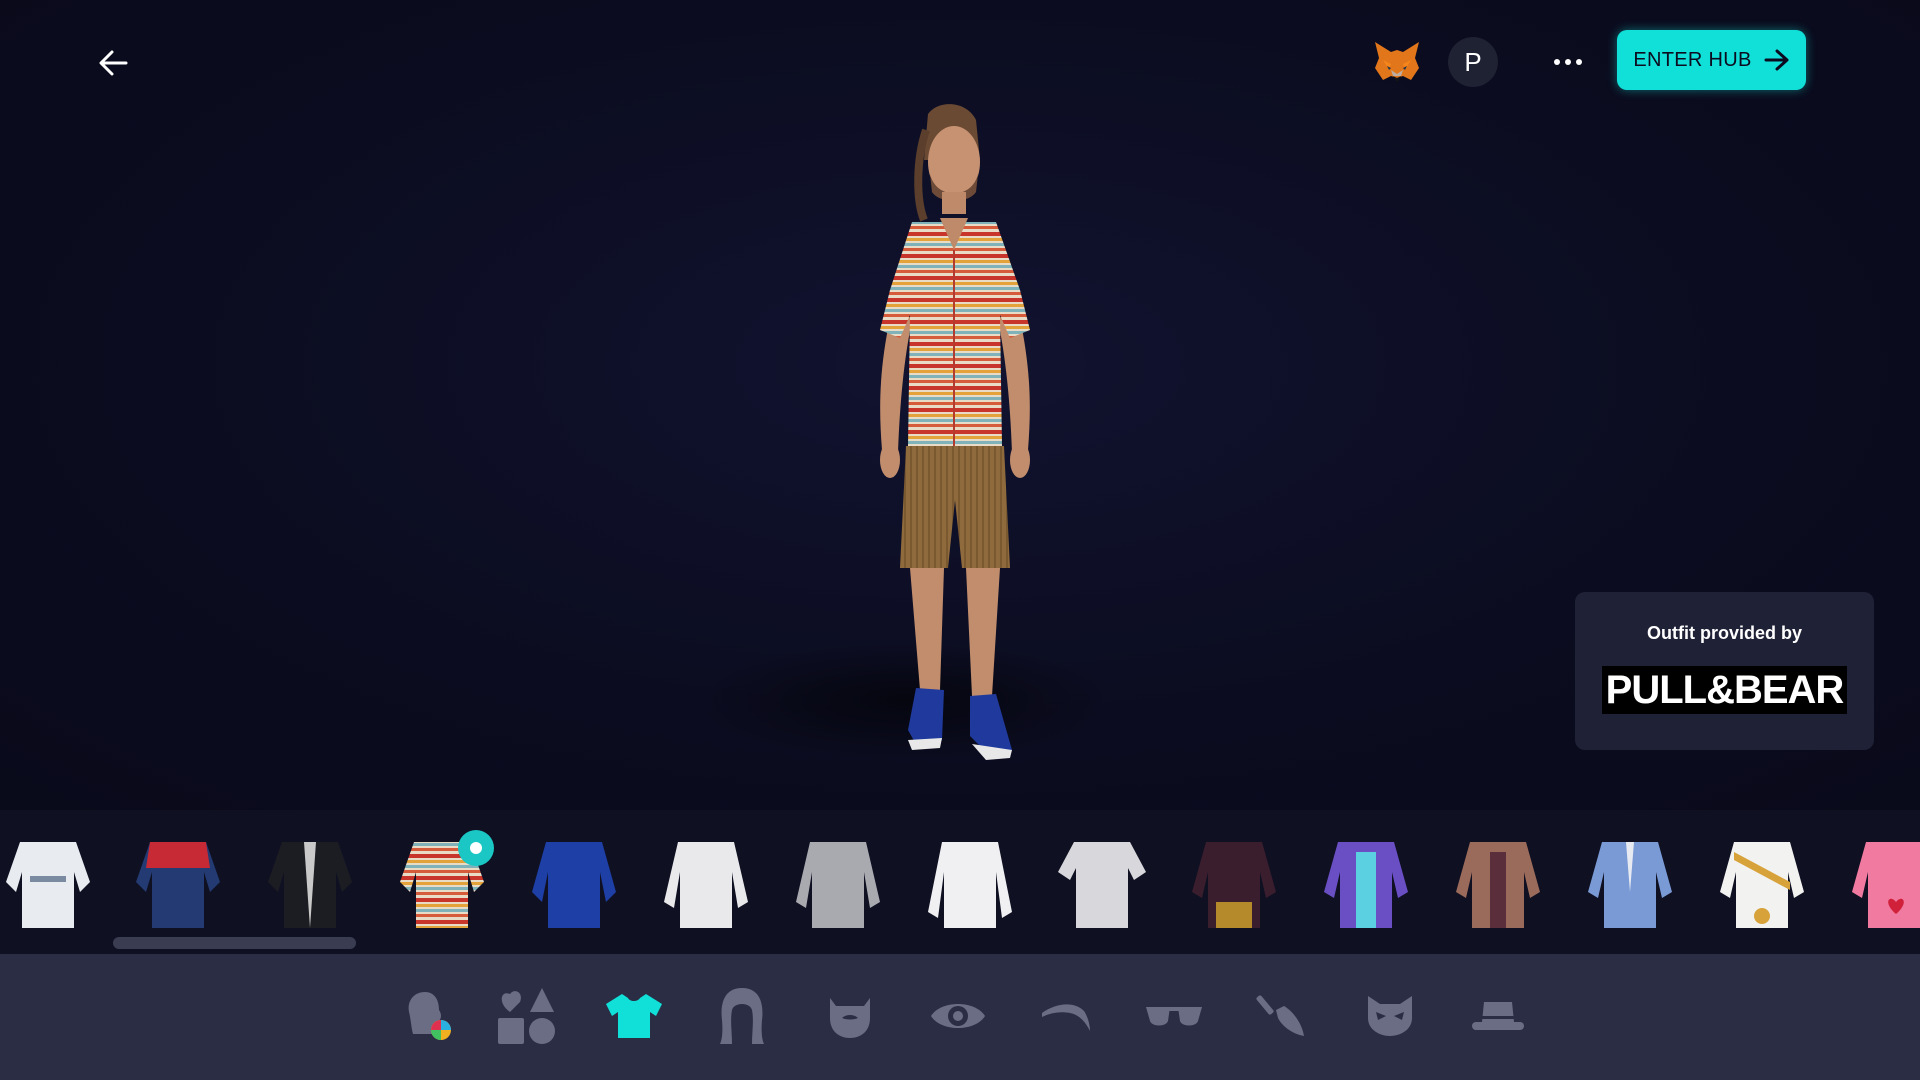 Image resolution: width=1920 pixels, height=1080 pixels. Describe the element at coordinates (444, 879) in the screenshot. I see `outfit-item-striped-knit-shirt` at that location.